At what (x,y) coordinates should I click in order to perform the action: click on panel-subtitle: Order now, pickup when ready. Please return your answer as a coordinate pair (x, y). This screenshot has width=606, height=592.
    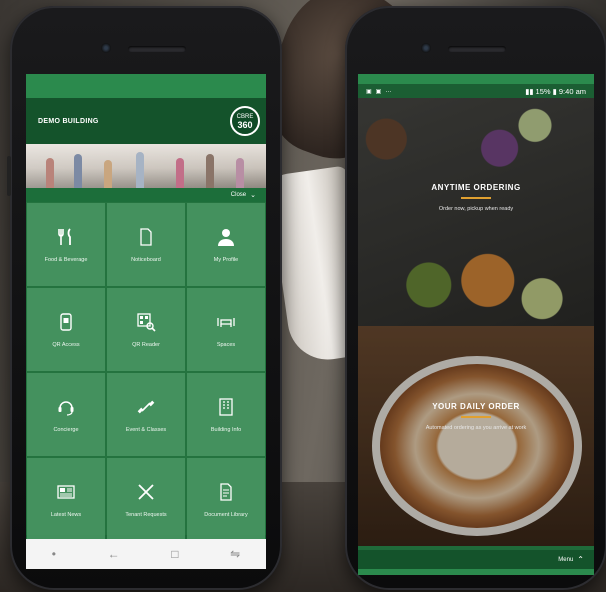
    Looking at the image, I should click on (476, 208).